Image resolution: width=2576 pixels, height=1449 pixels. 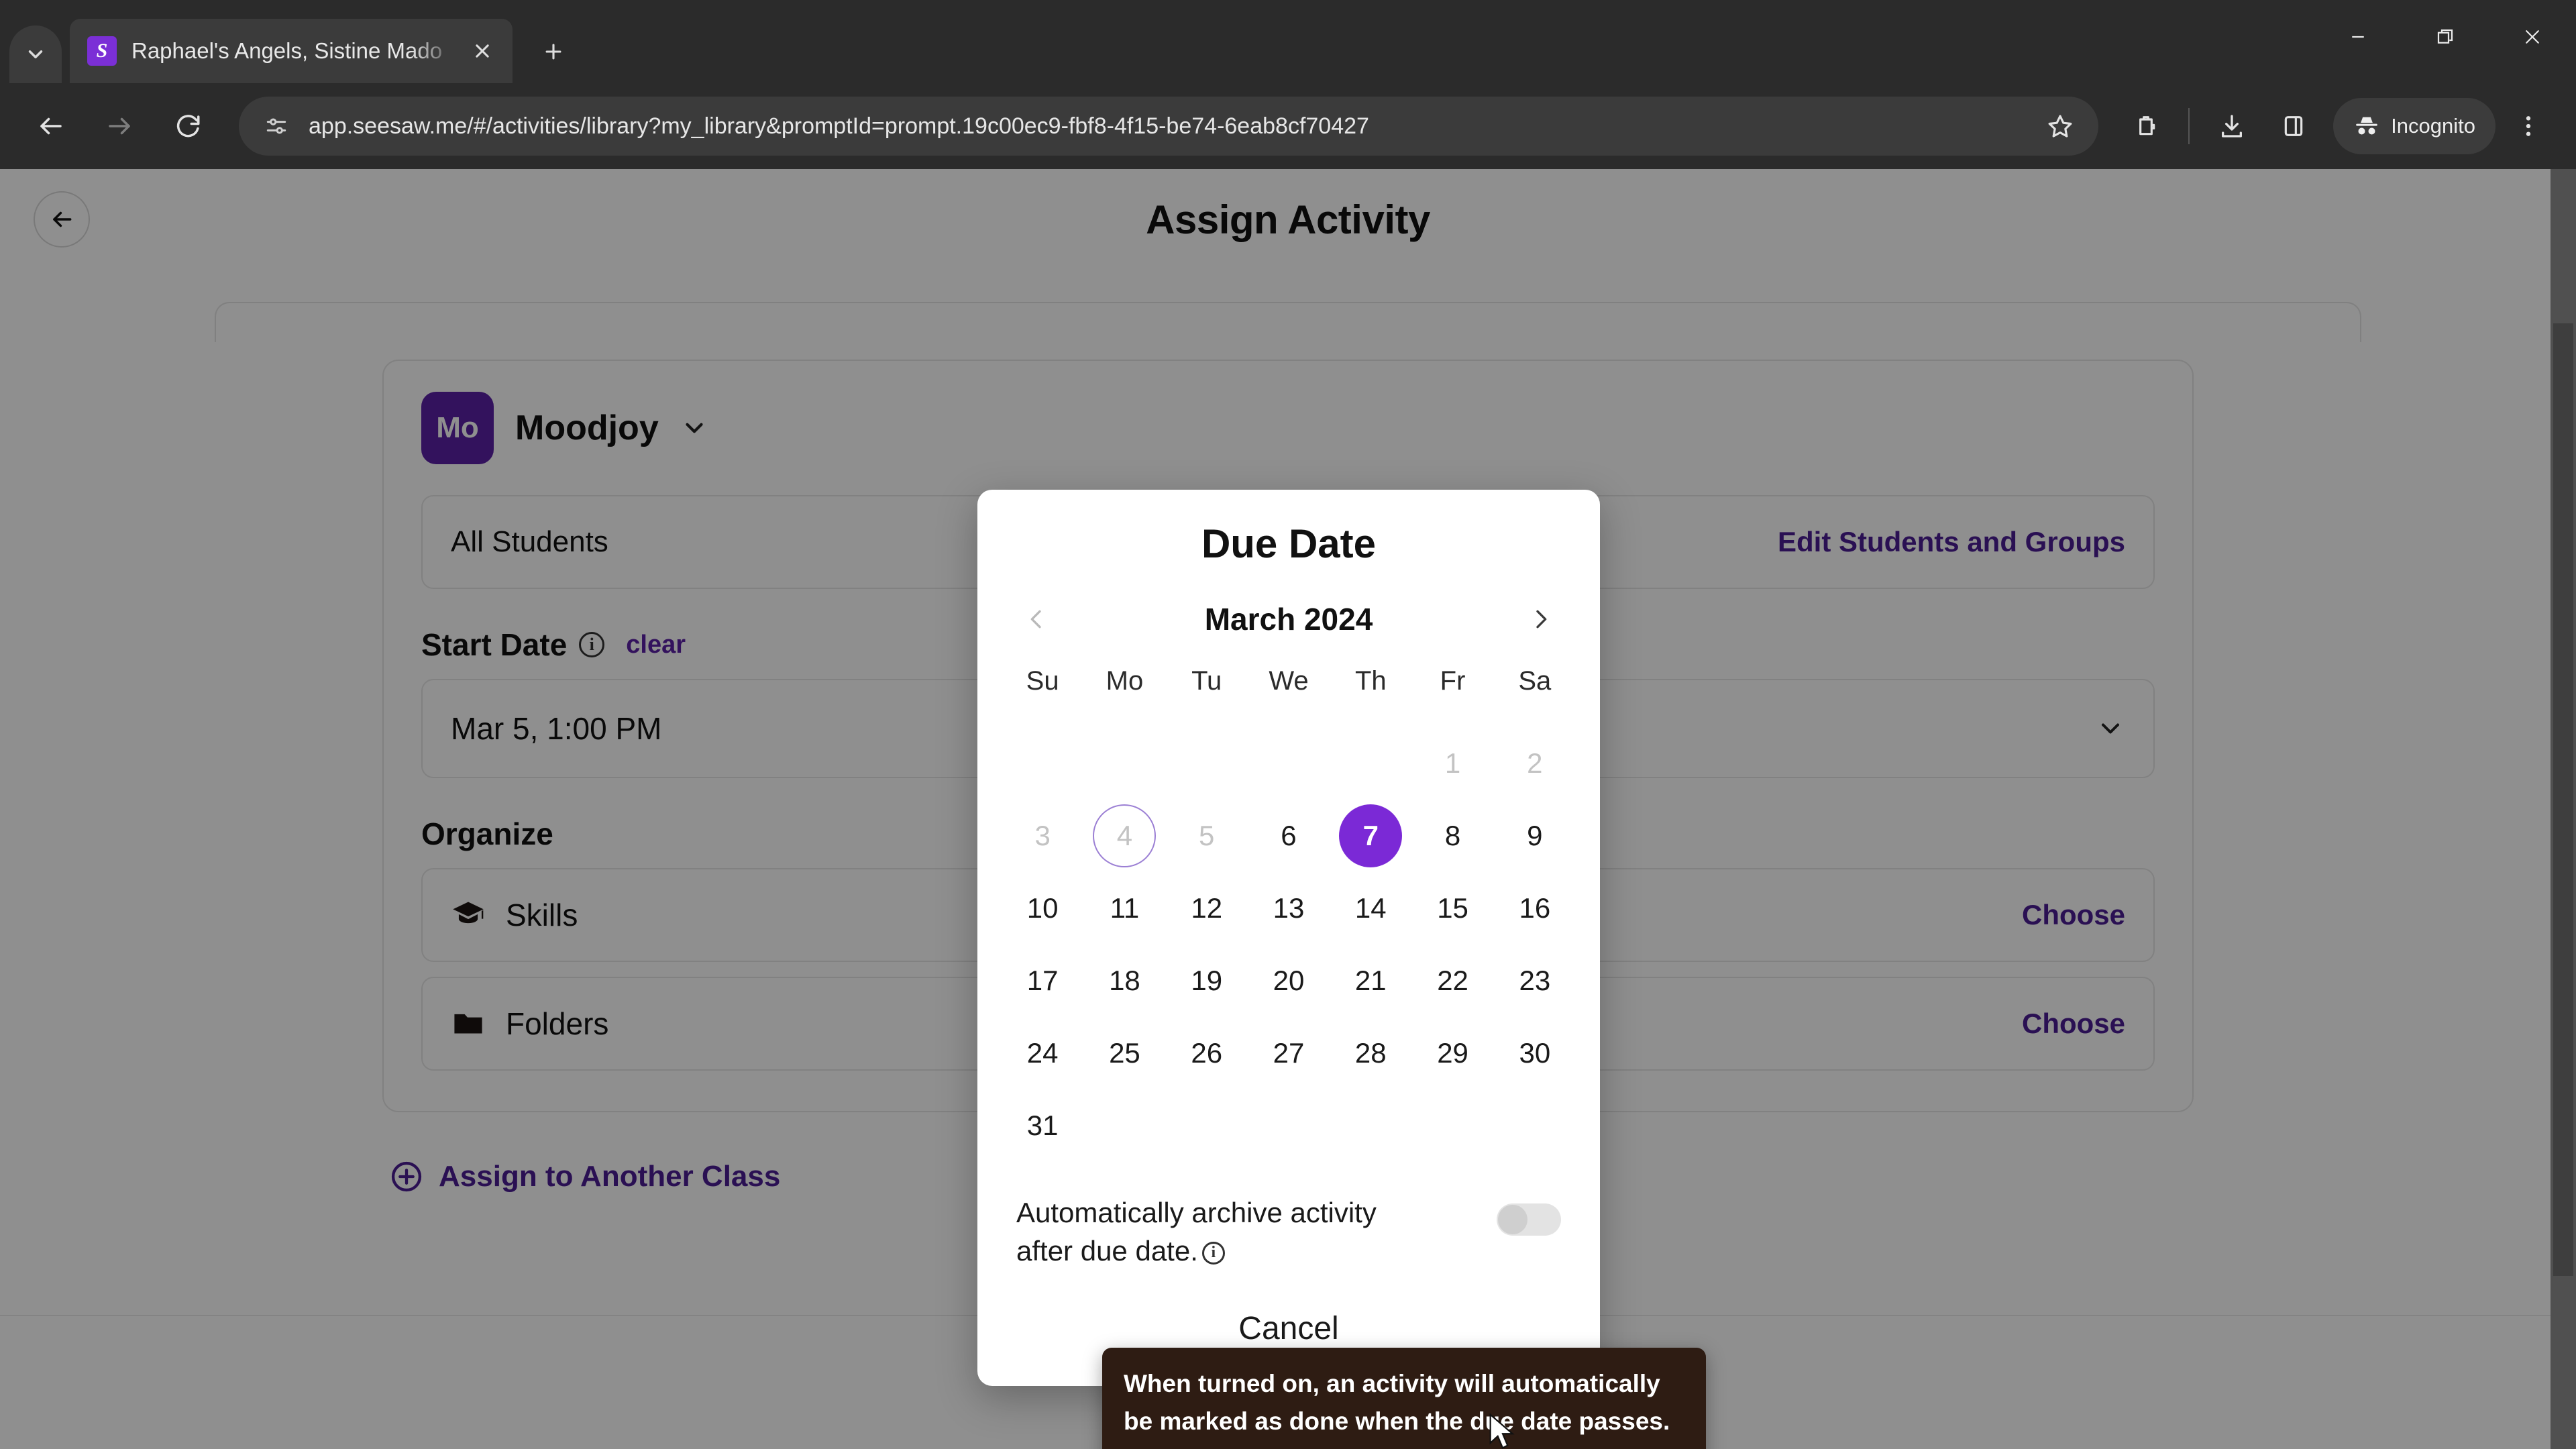 What do you see at coordinates (276, 126) in the screenshot?
I see `site-settings-button` at bounding box center [276, 126].